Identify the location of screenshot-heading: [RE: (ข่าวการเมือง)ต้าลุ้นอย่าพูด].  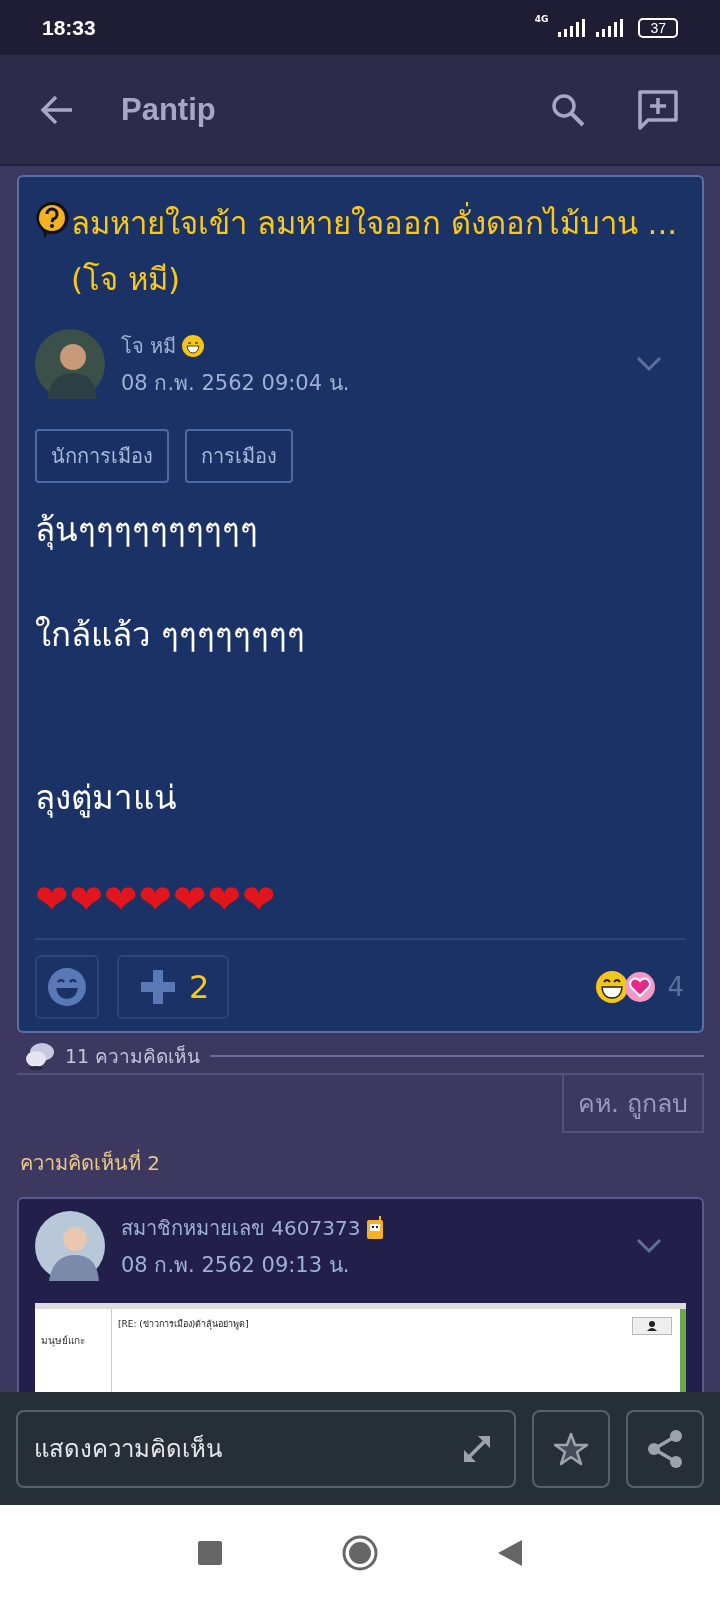
(183, 1324).